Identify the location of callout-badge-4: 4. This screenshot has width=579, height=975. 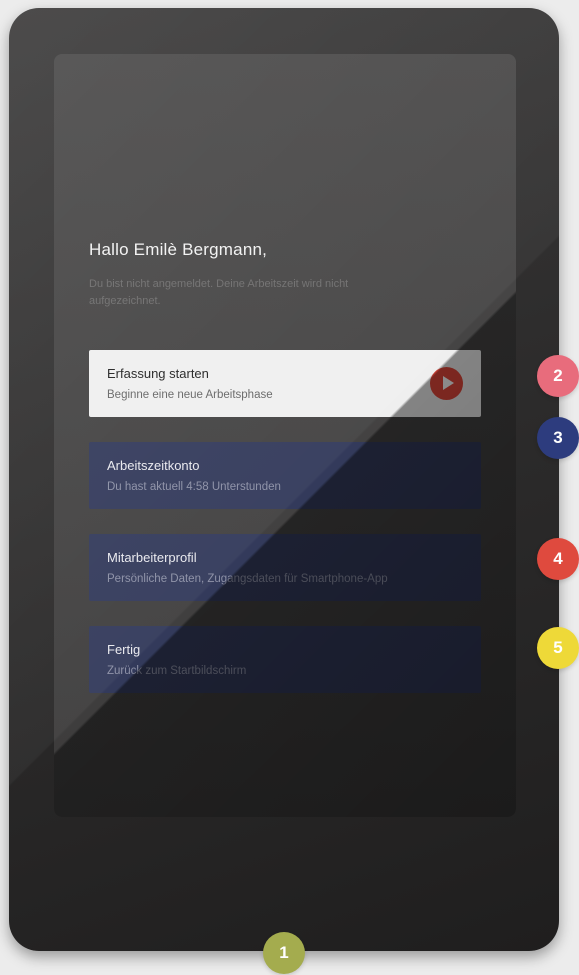
(558, 559).